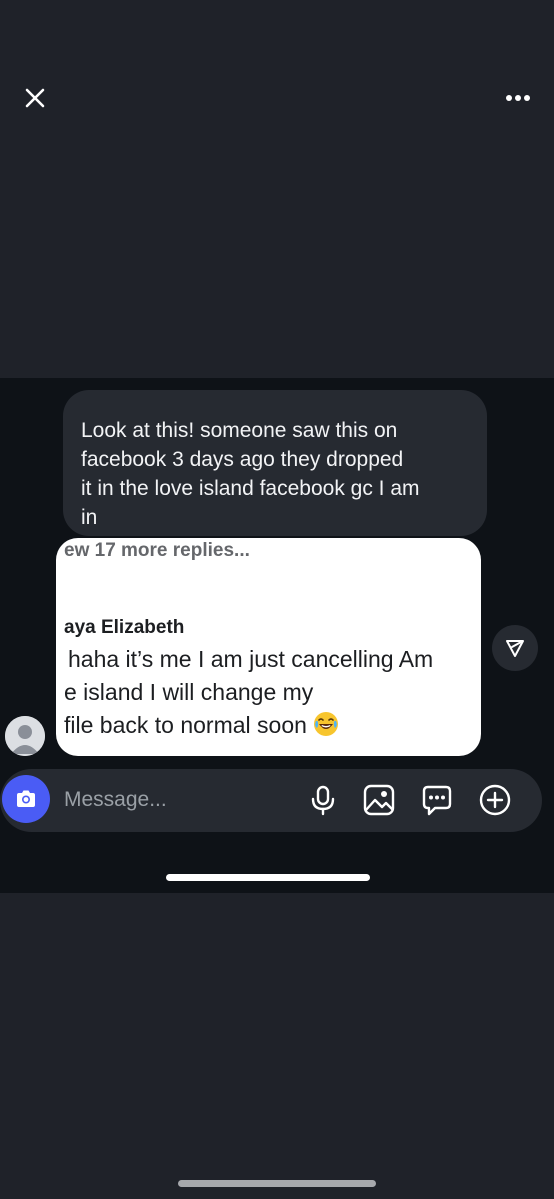  I want to click on comment-line: haha it’s me I am just cancelling Am, so click(251, 659).